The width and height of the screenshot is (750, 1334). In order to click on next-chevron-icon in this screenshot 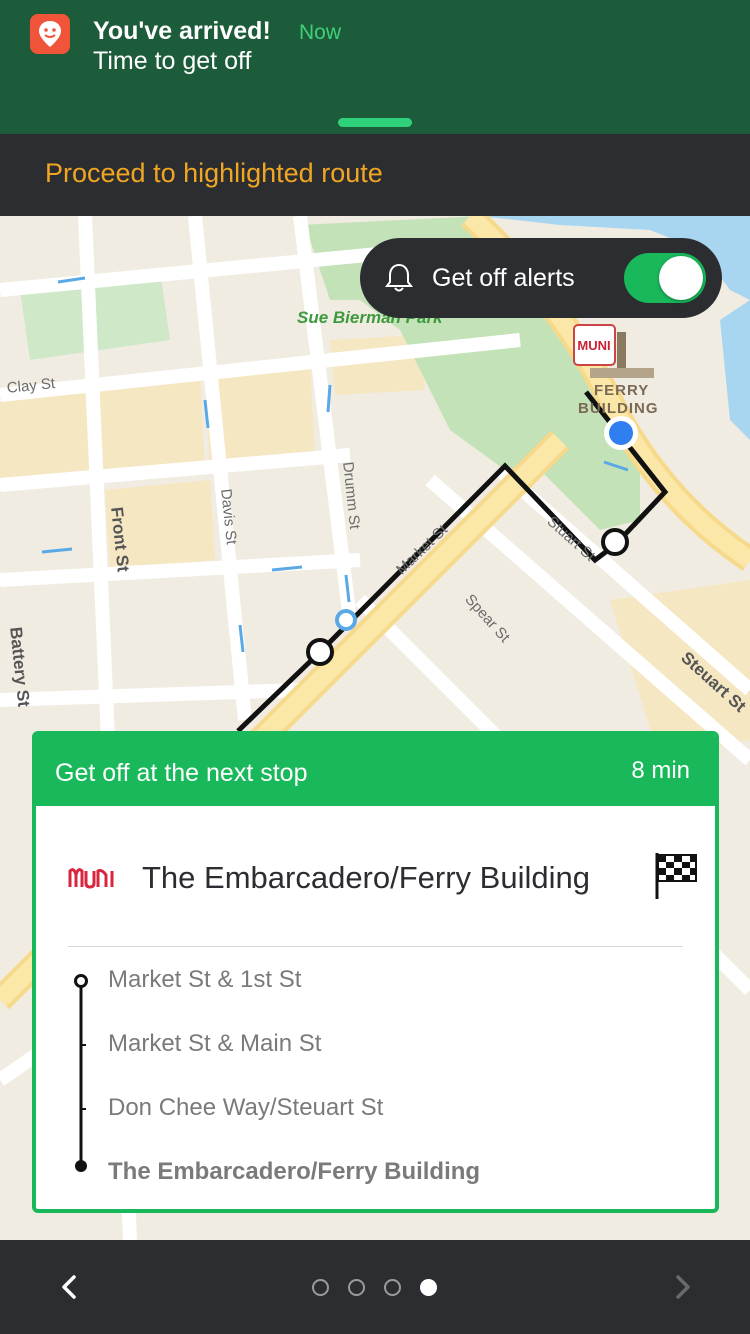, I will do `click(681, 1287)`.